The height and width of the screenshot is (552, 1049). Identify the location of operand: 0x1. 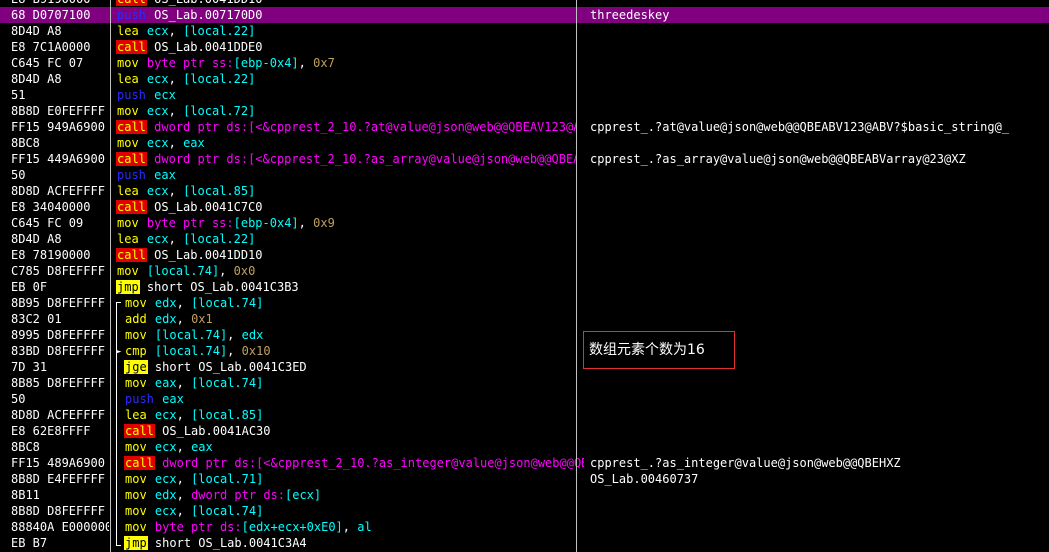
(202, 319).